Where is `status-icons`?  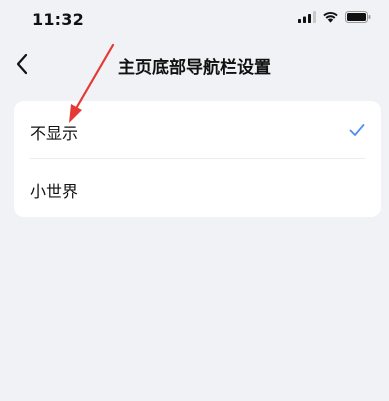 status-icons is located at coordinates (334, 17).